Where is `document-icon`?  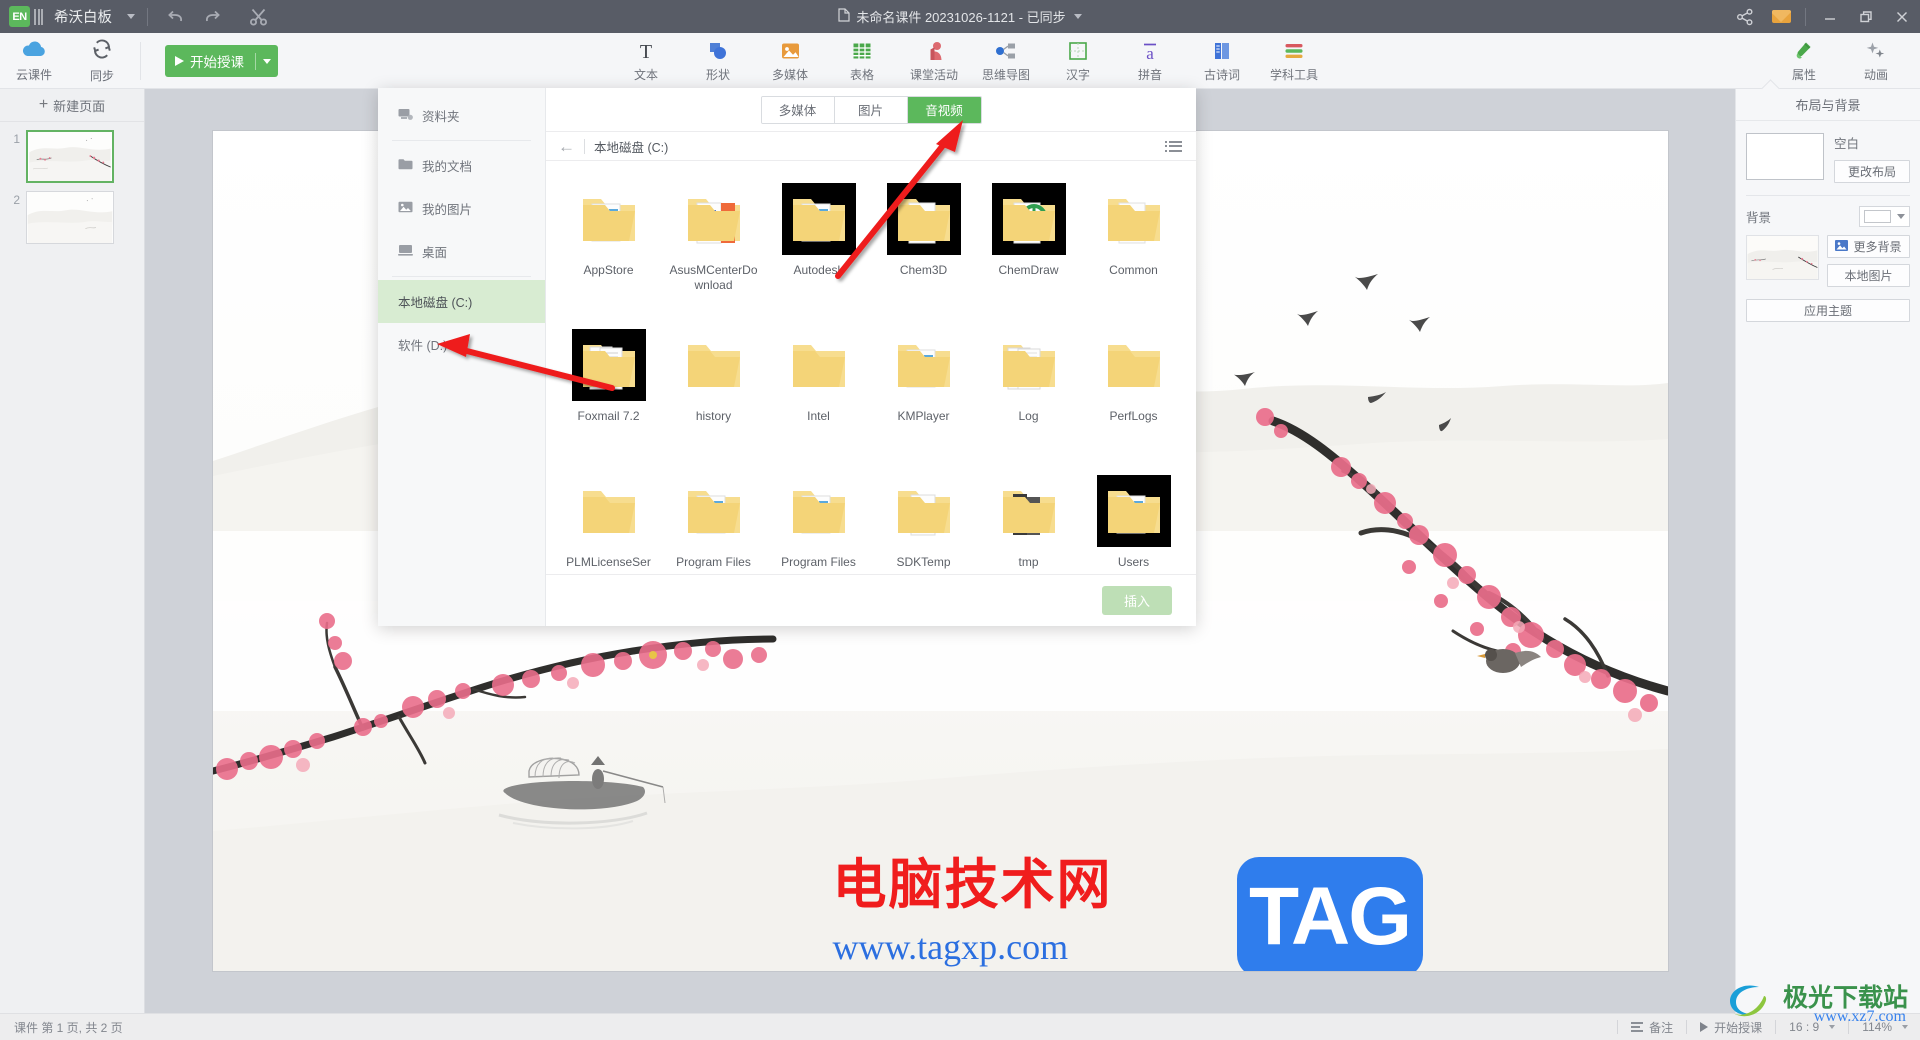 document-icon is located at coordinates (844, 16).